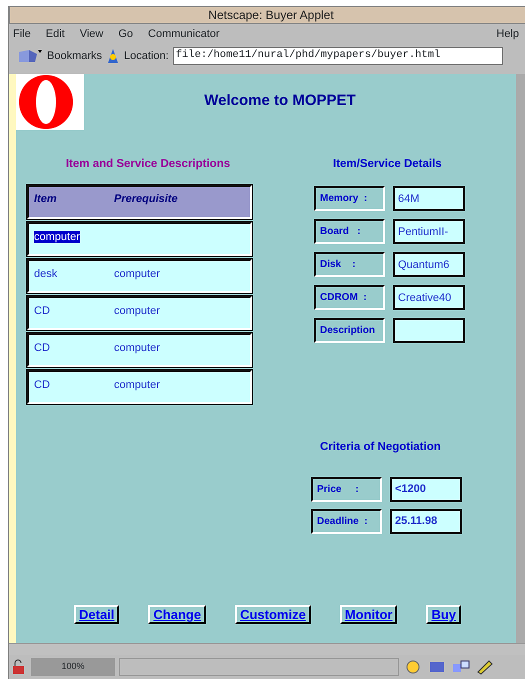 The image size is (525, 679). What do you see at coordinates (113, 56) in the screenshot?
I see `location-icon` at bounding box center [113, 56].